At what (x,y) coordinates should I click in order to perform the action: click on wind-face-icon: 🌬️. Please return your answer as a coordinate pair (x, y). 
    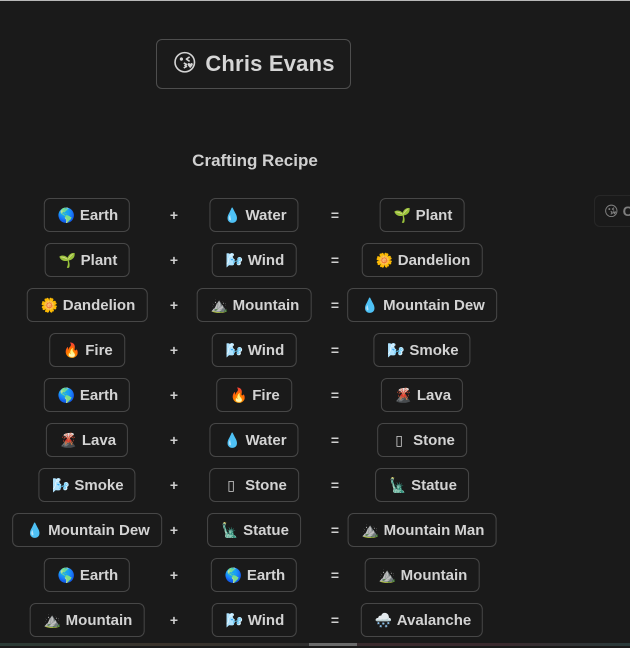
    Looking at the image, I should click on (396, 350).